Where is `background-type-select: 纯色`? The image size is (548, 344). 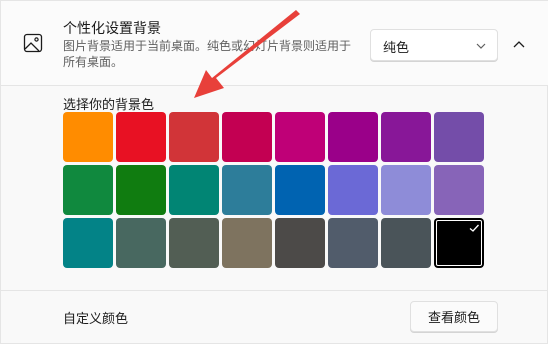 background-type-select: 纯色 is located at coordinates (434, 45).